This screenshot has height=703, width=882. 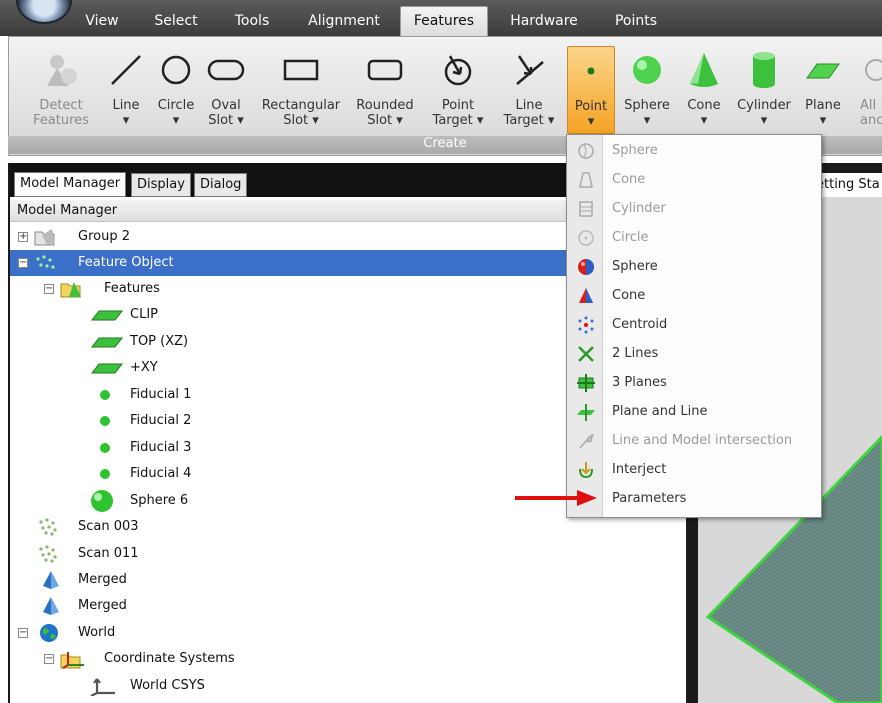 What do you see at coordinates (694, 150) in the screenshot?
I see `menu-item-sphere-disabled: Sphere` at bounding box center [694, 150].